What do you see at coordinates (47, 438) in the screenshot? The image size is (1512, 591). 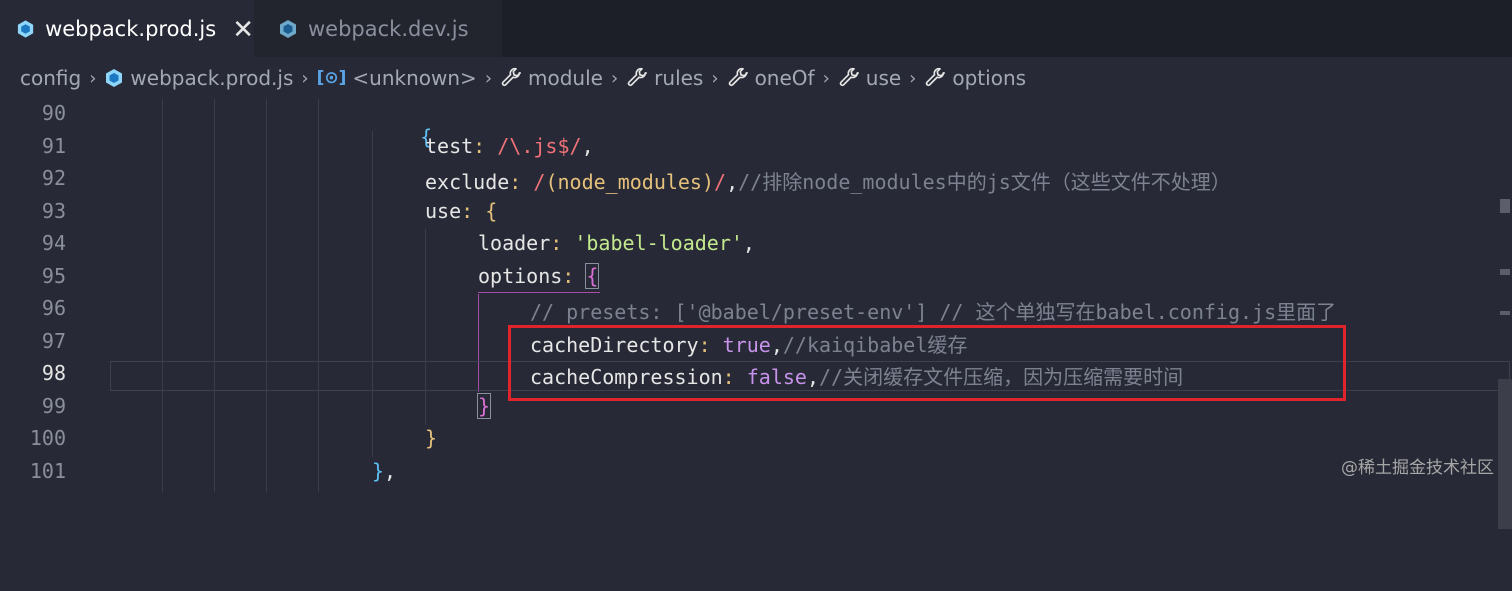 I see `line-number: 100` at bounding box center [47, 438].